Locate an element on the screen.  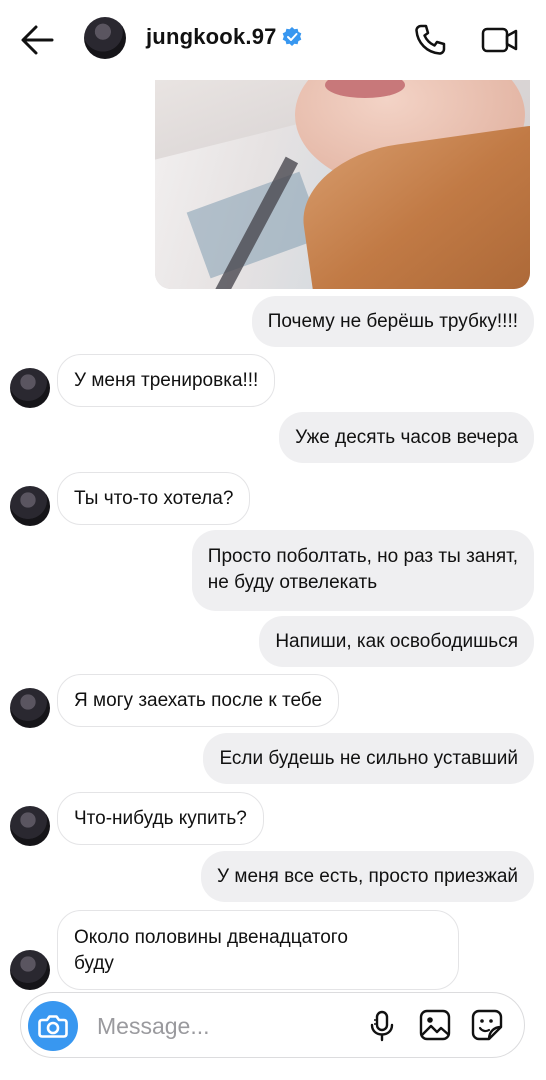
message-text-line: Около половины двенадцатого is located at coordinates (211, 937).